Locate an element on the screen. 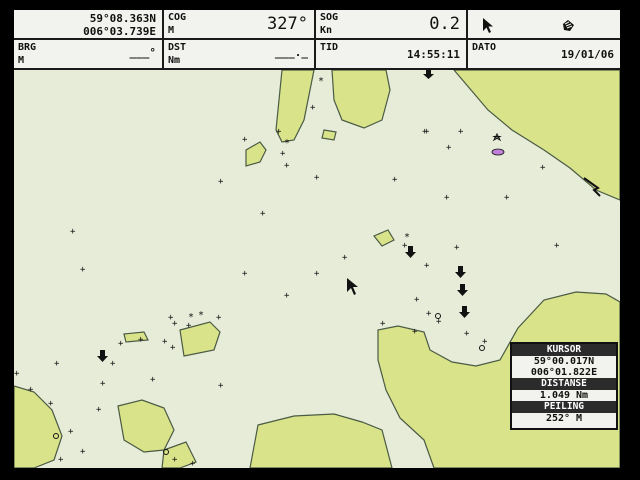  dato-cell: DATO 19/01/06 is located at coordinates (544, 55).